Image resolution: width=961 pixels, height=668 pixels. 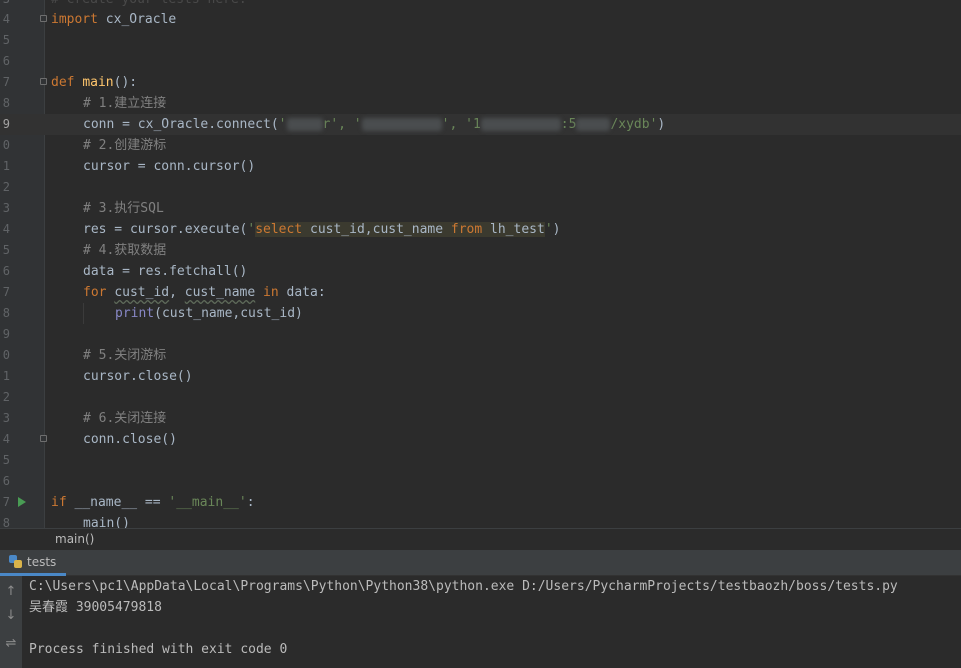 I want to click on run-tab-label: tests, so click(x=42, y=561).